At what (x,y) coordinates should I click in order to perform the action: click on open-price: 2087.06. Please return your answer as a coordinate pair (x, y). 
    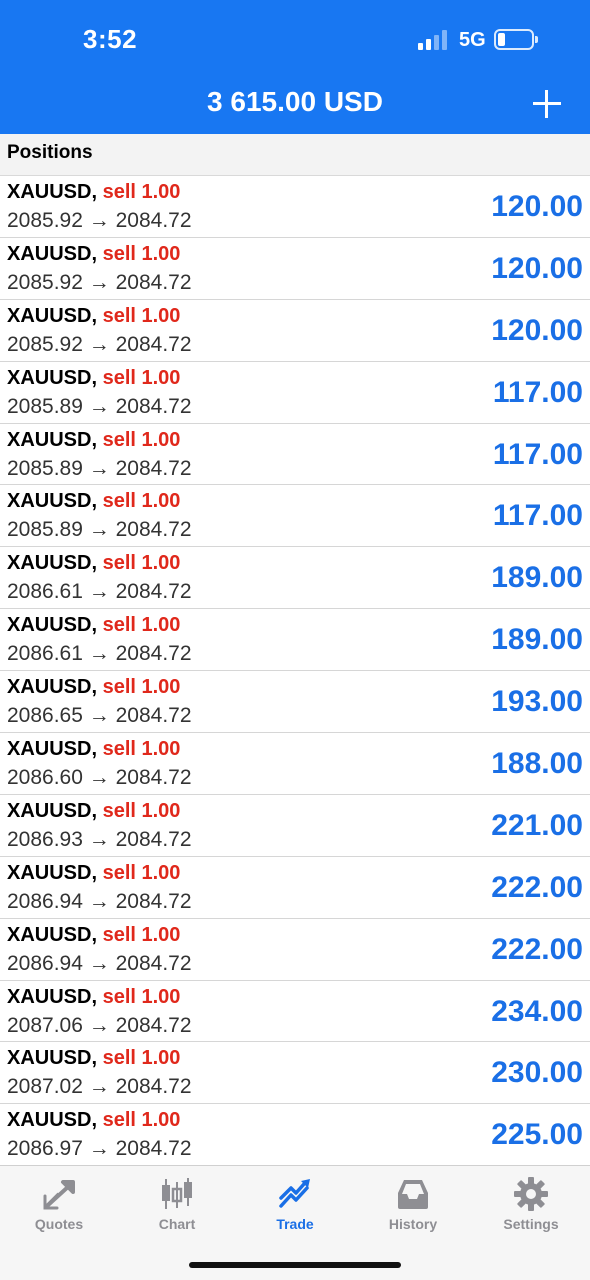
    Looking at the image, I should click on (45, 1025).